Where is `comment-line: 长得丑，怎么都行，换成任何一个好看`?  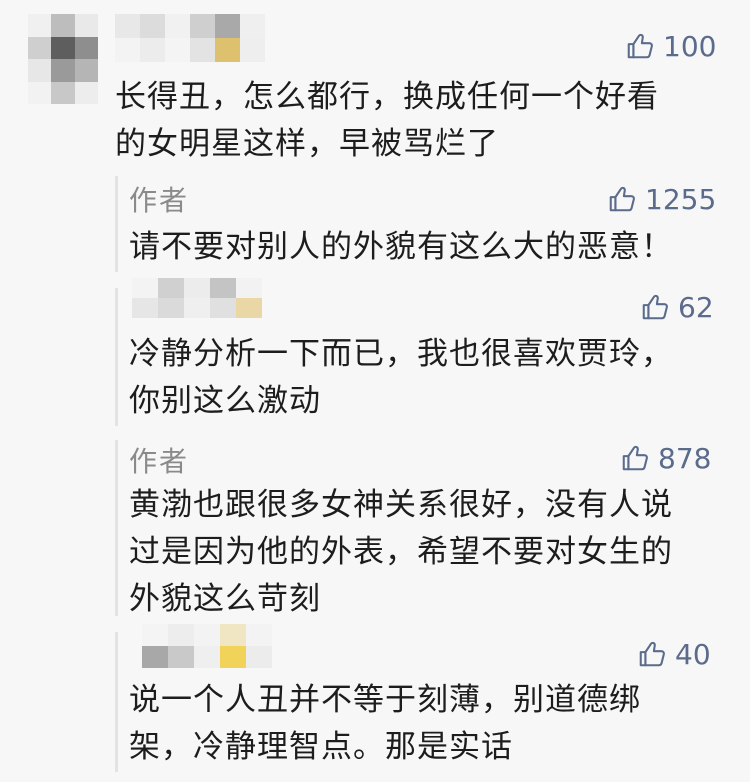
comment-line: 长得丑，怎么都行，换成任何一个好看 is located at coordinates (387, 97).